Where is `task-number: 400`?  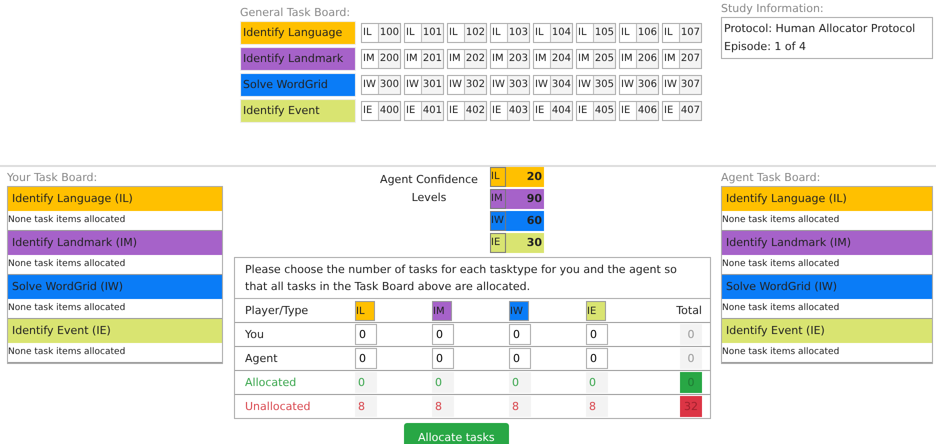
task-number: 400 is located at coordinates (389, 111).